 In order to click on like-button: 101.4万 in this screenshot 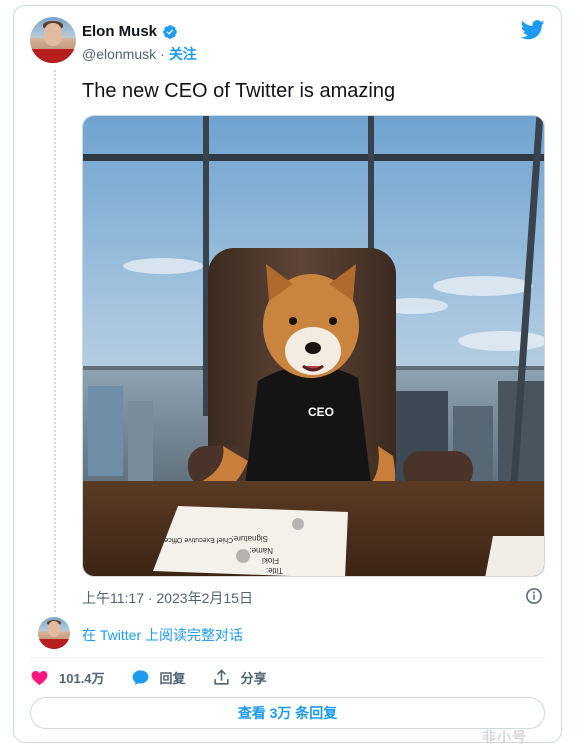, I will do `click(67, 677)`.